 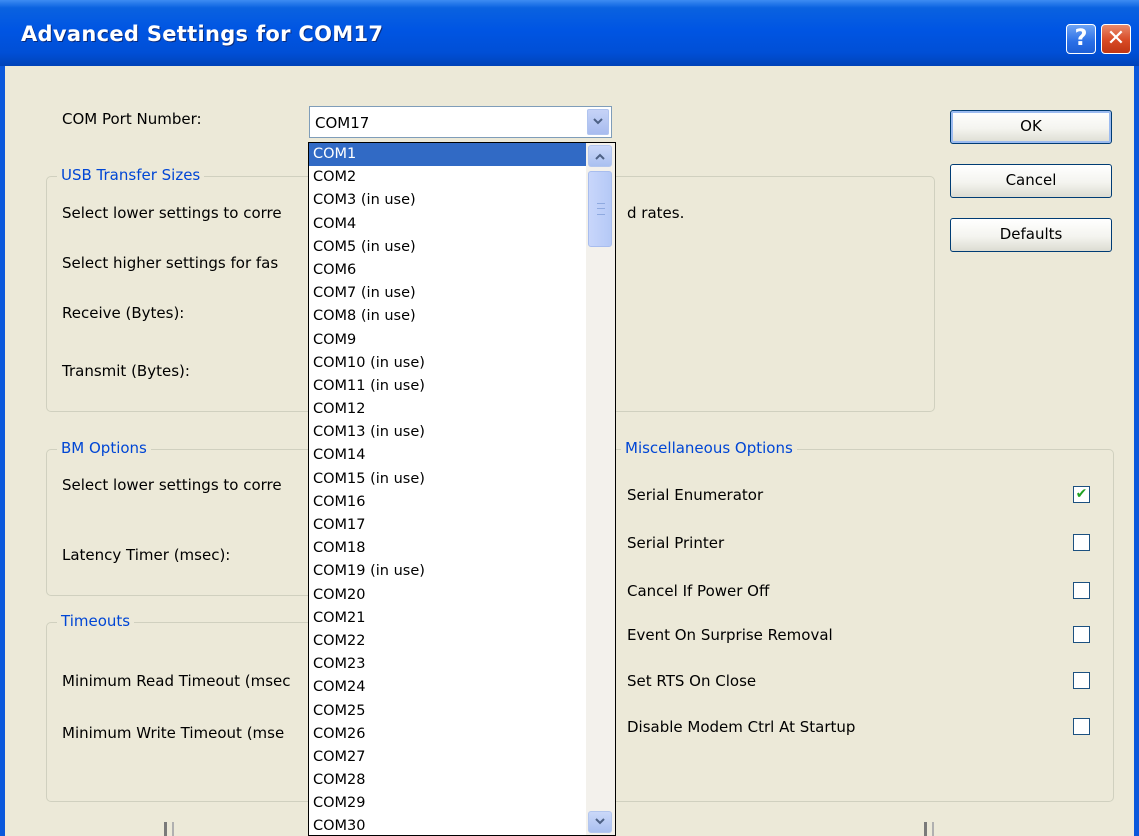 I want to click on dropdown-option: COM20, so click(x=462, y=595).